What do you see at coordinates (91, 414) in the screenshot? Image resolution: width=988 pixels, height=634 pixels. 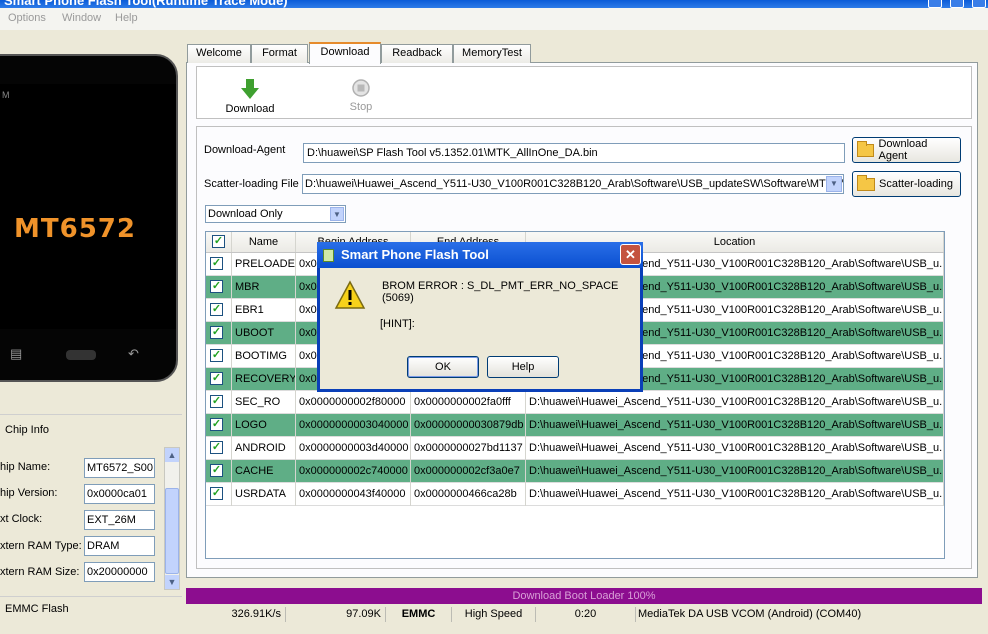 I see `divider` at bounding box center [91, 414].